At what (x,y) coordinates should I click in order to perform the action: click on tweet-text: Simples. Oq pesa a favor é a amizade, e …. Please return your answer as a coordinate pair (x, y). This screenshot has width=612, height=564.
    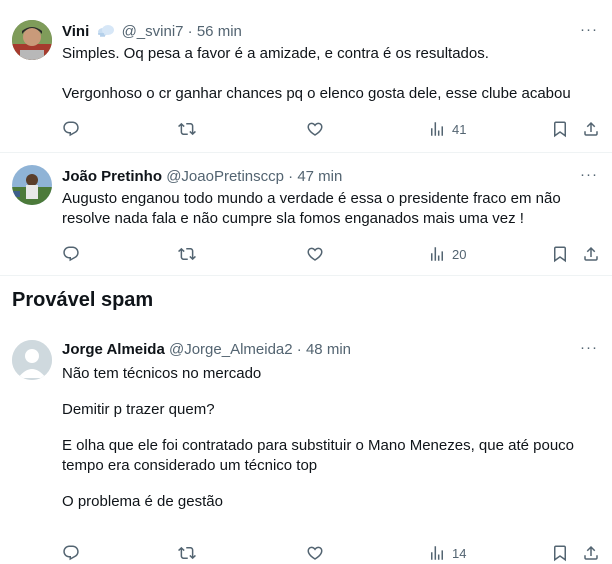
    Looking at the image, I should click on (334, 74).